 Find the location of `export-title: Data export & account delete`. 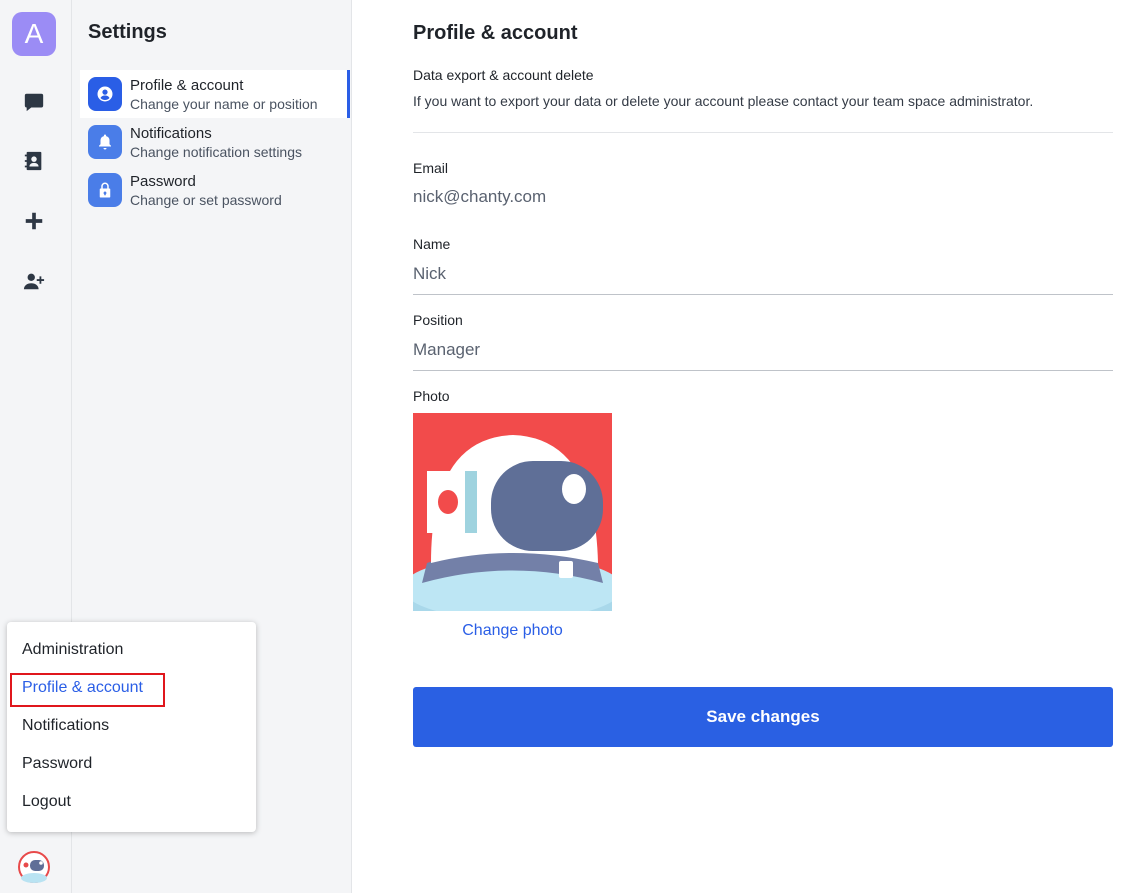

export-title: Data export & account delete is located at coordinates (503, 75).